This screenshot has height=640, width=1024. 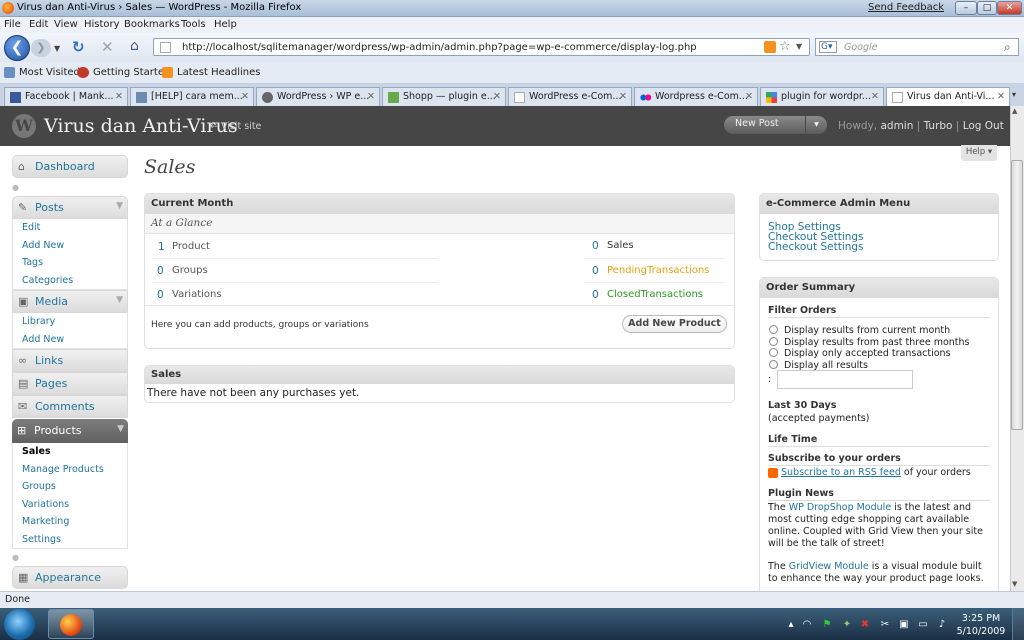 I want to click on menu-help: Help, so click(x=225, y=24).